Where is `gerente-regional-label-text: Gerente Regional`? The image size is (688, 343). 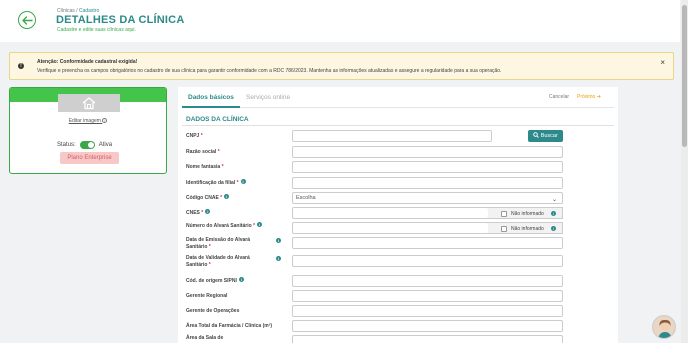
gerente-regional-label-text: Gerente Regional is located at coordinates (207, 296).